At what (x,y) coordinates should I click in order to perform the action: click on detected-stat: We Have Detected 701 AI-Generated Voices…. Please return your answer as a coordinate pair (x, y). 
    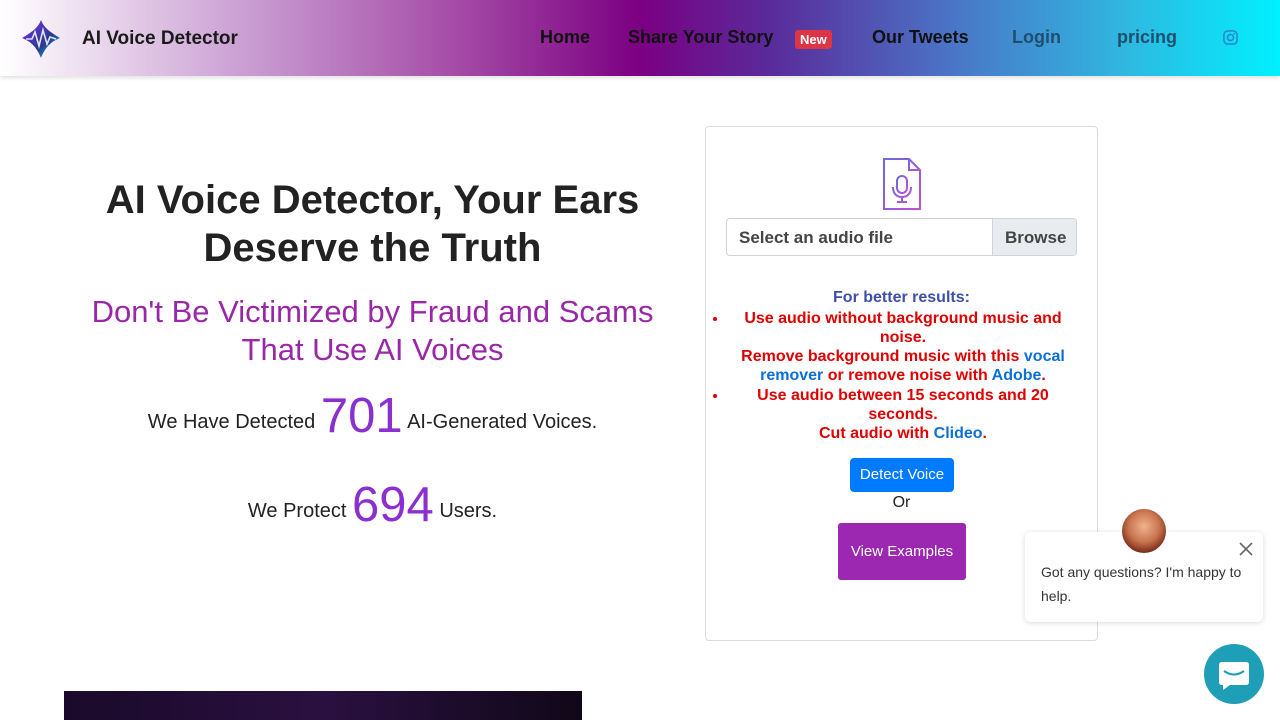
    Looking at the image, I should click on (372, 416).